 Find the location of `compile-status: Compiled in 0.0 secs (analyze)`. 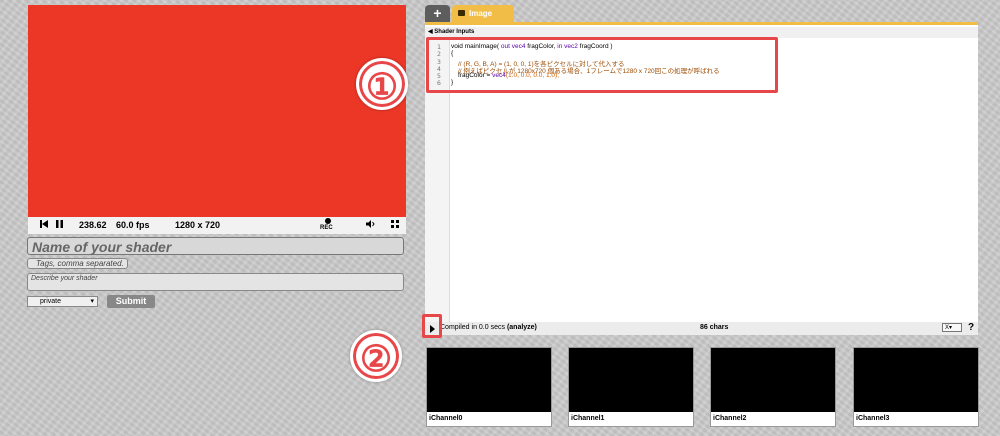

compile-status: Compiled in 0.0 secs (analyze) is located at coordinates (488, 327).